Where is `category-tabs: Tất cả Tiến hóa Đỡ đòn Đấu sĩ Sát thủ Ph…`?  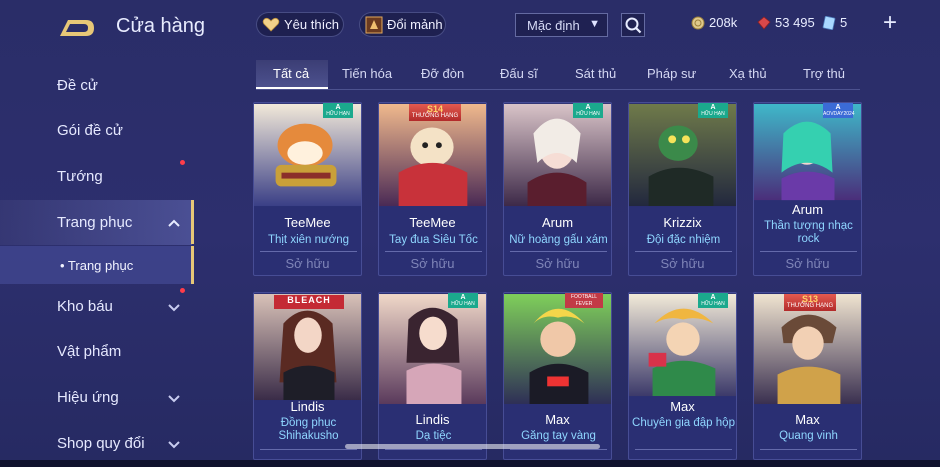
category-tabs: Tất cả Tiến hóa Đỡ đòn Đấu sĩ Sát thủ Ph… is located at coordinates (558, 75).